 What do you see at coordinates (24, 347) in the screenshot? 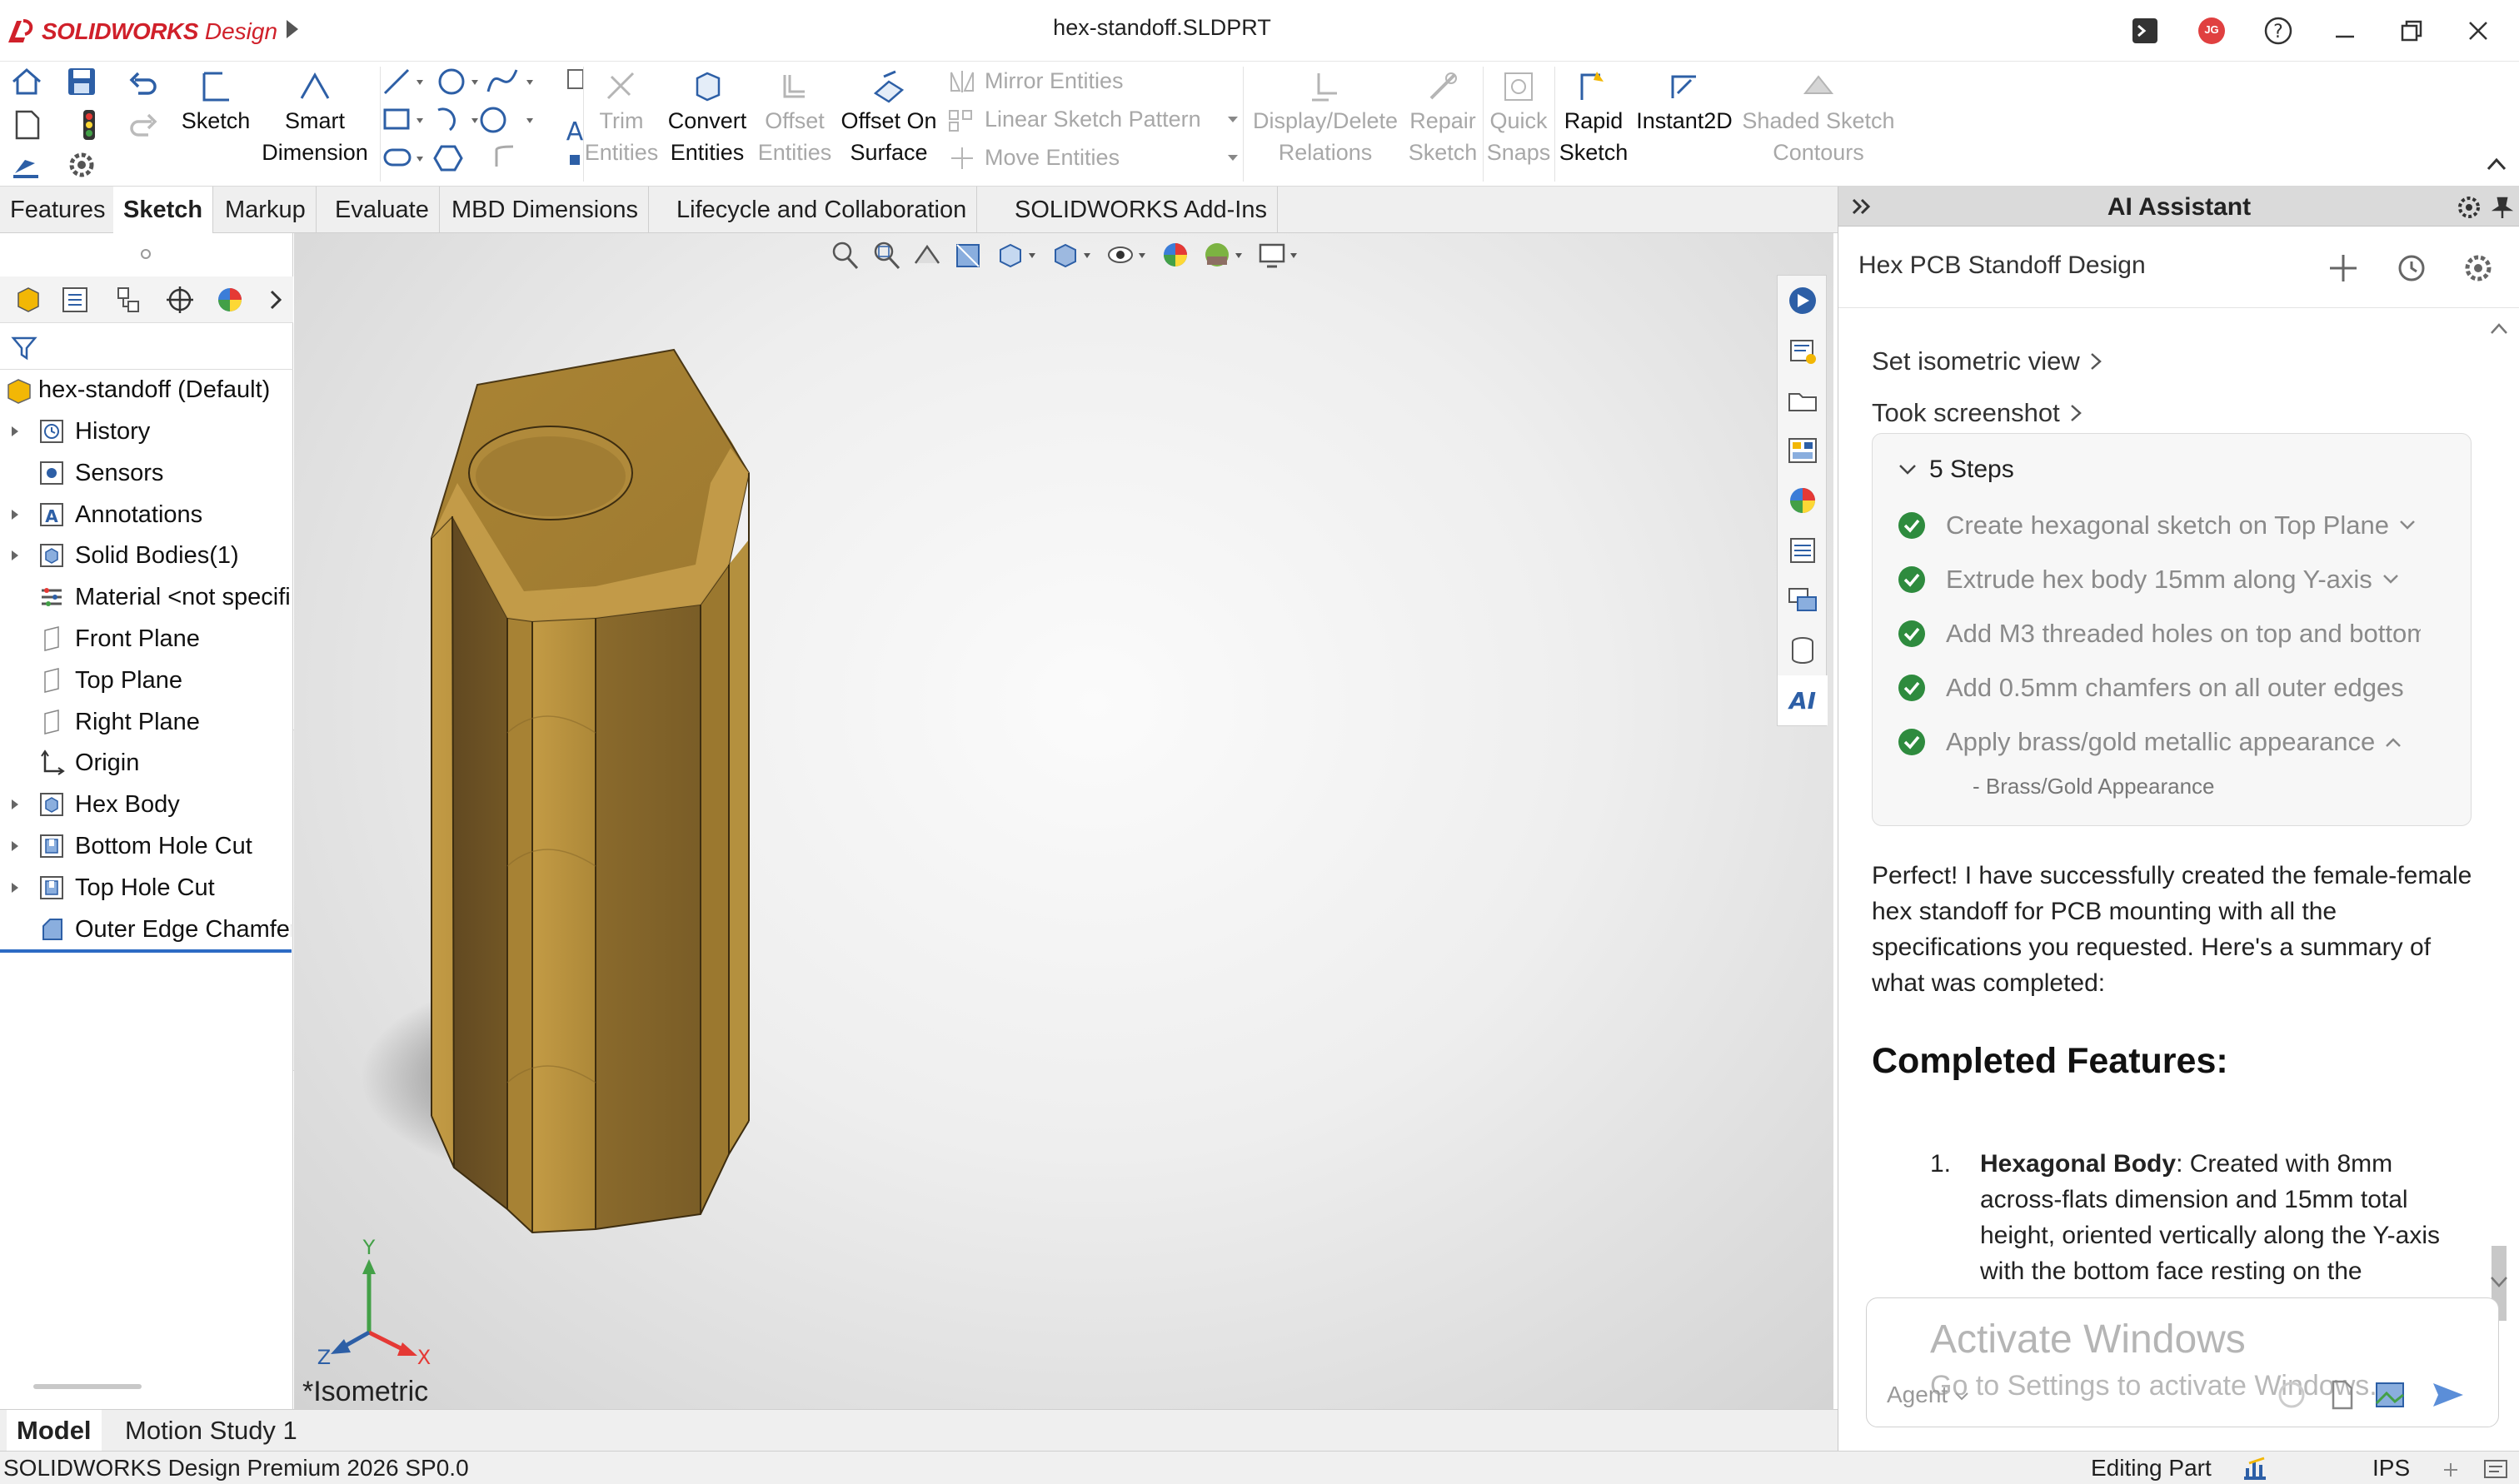
I see `filter-icon` at bounding box center [24, 347].